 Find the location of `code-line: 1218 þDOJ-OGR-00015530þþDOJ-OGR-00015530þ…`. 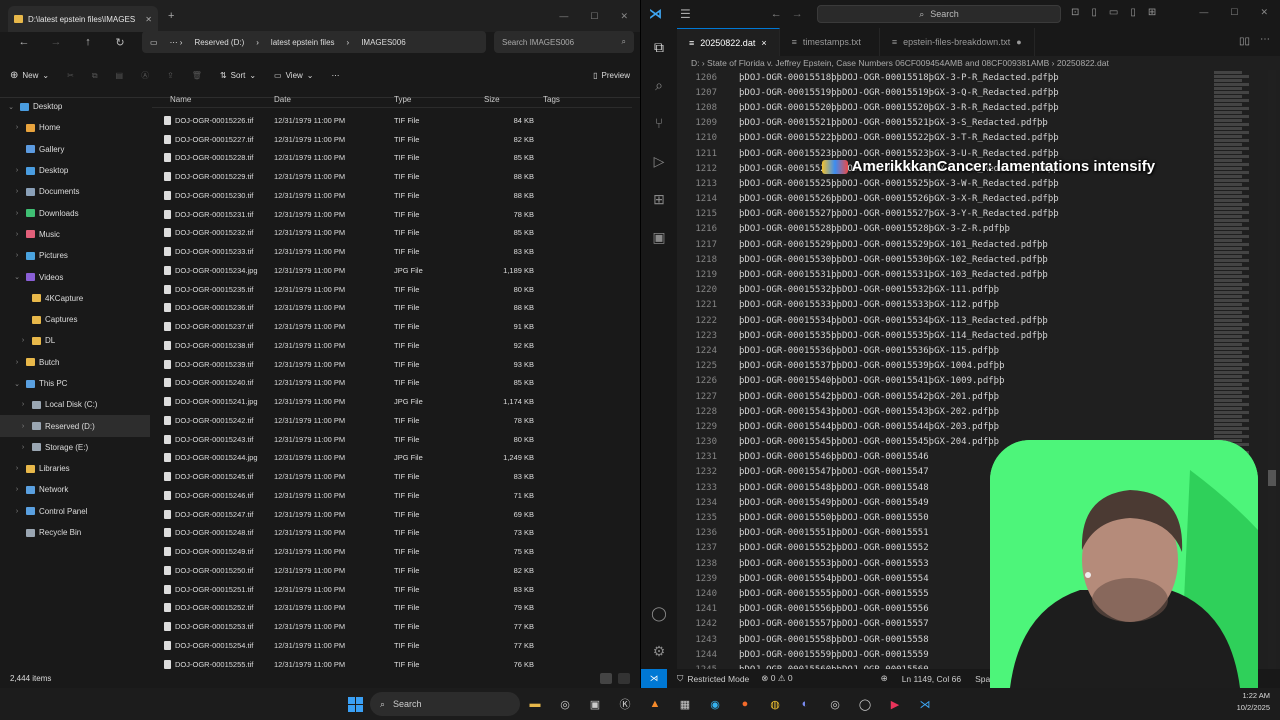

code-line: 1218 þDOJ-OGR-00015530þþDOJ-OGR-00015530þ… is located at coordinates (942, 259).